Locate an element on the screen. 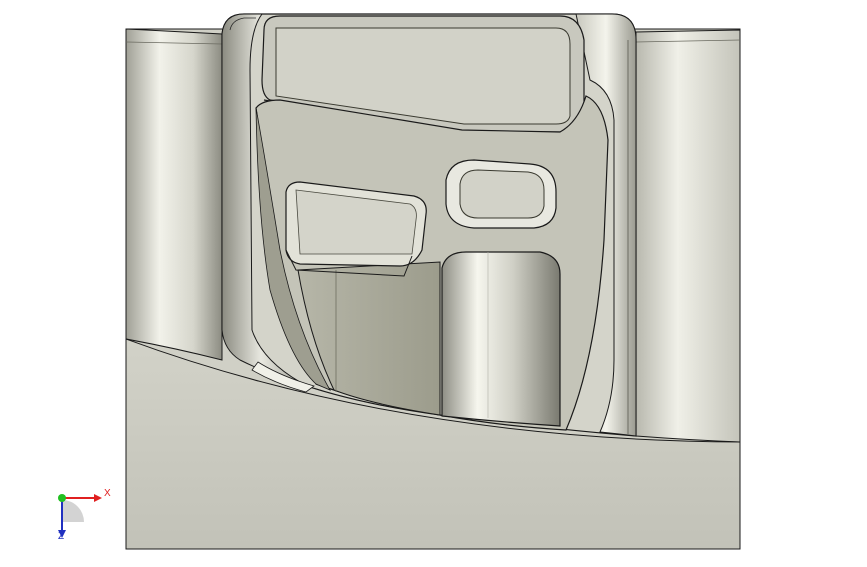 This screenshot has width=867, height=567. z-axis-label: Z is located at coordinates (61, 536).